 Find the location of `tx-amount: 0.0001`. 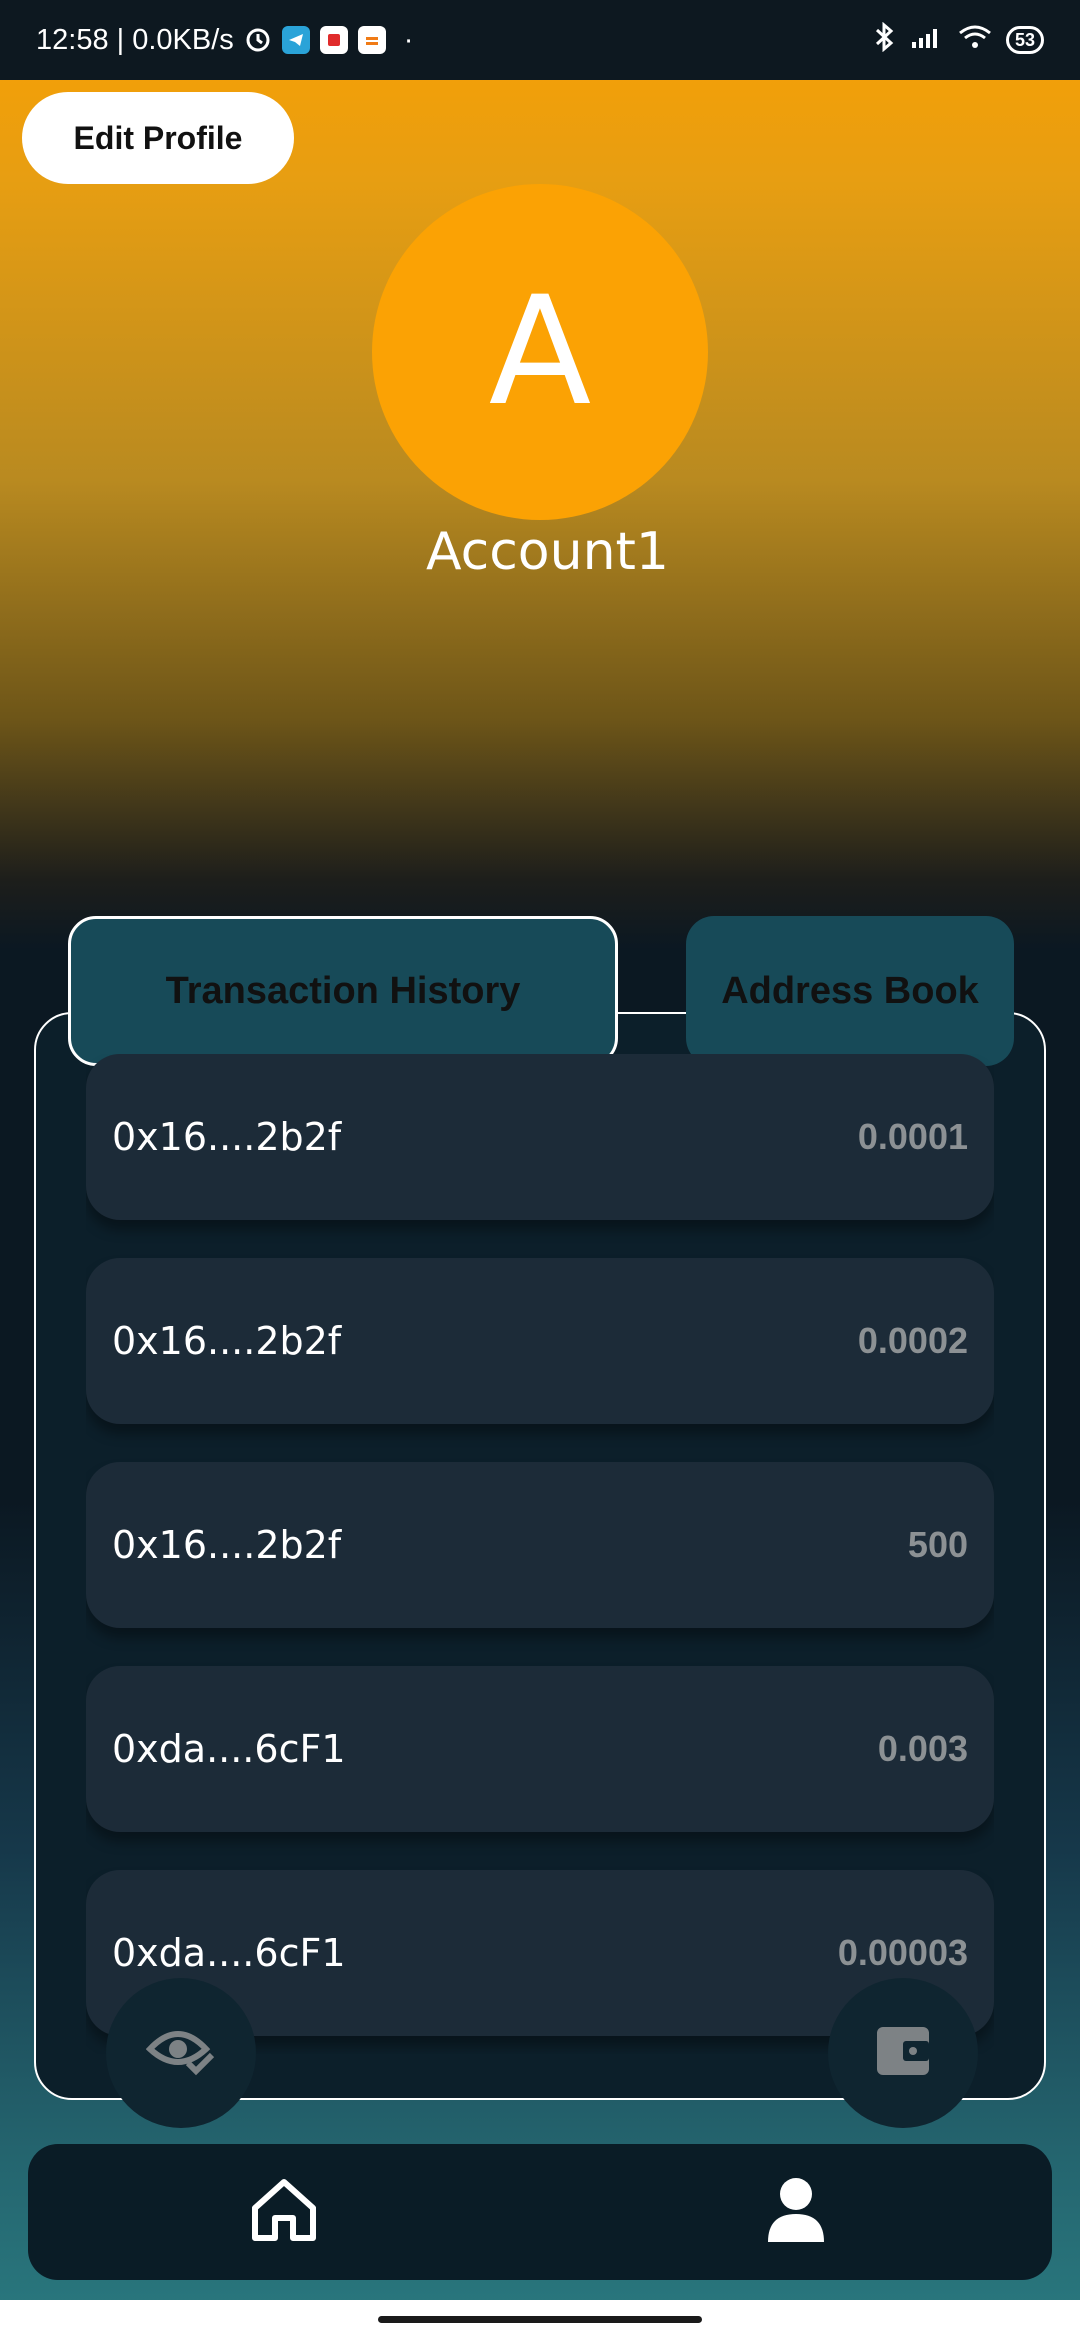

tx-amount: 0.0001 is located at coordinates (912, 1136).